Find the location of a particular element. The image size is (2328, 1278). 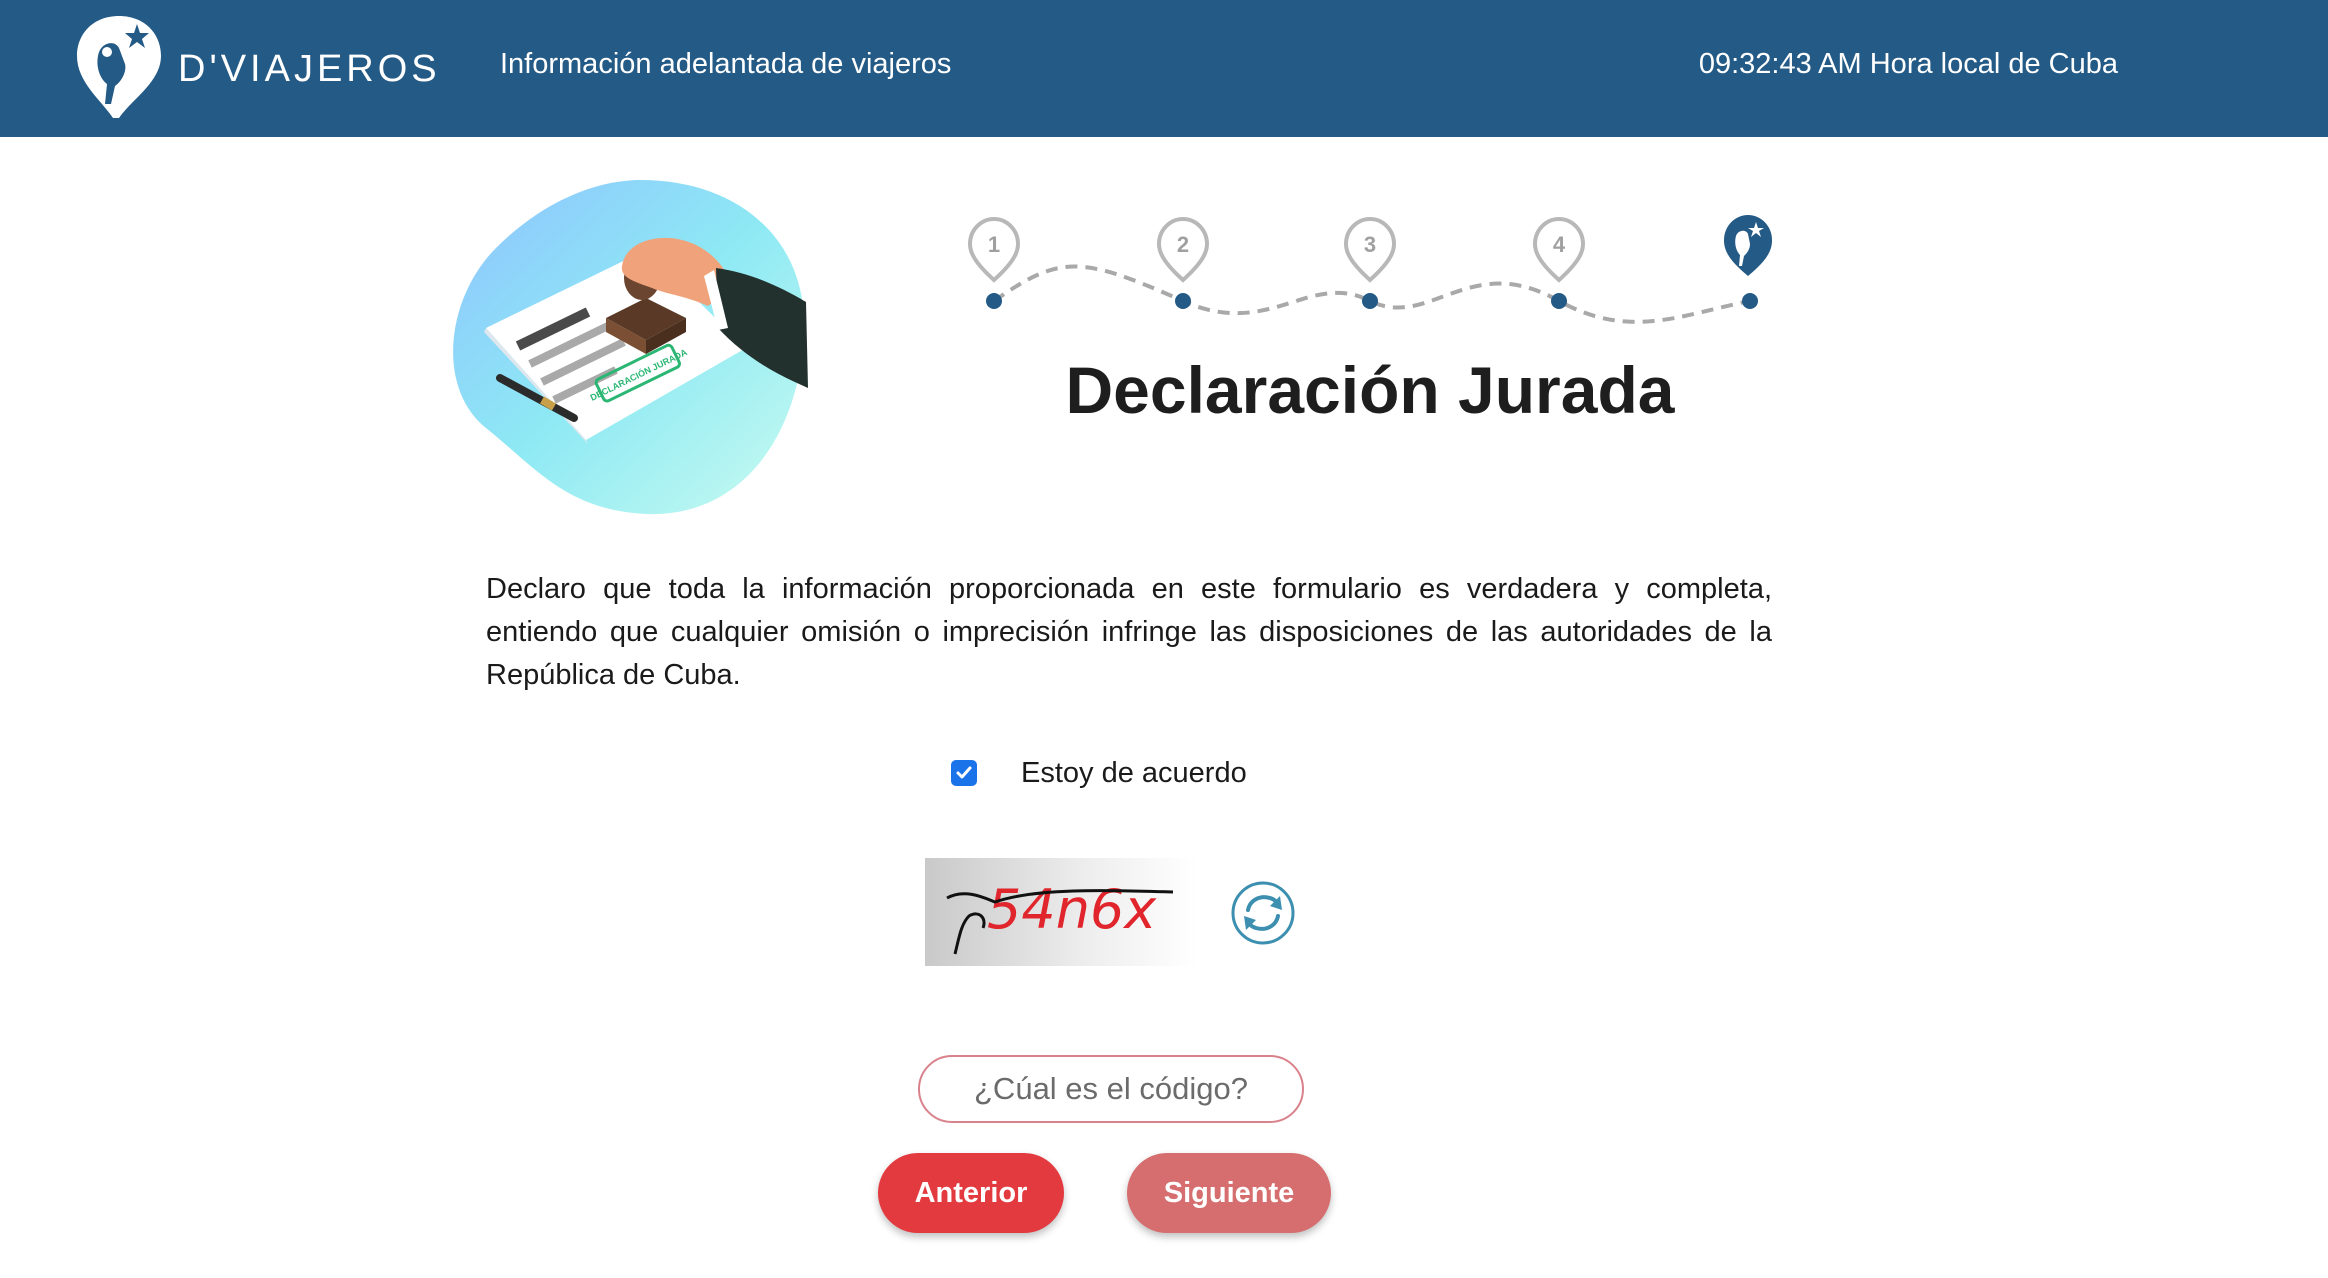

step-3-number: 3 is located at coordinates (1370, 244).